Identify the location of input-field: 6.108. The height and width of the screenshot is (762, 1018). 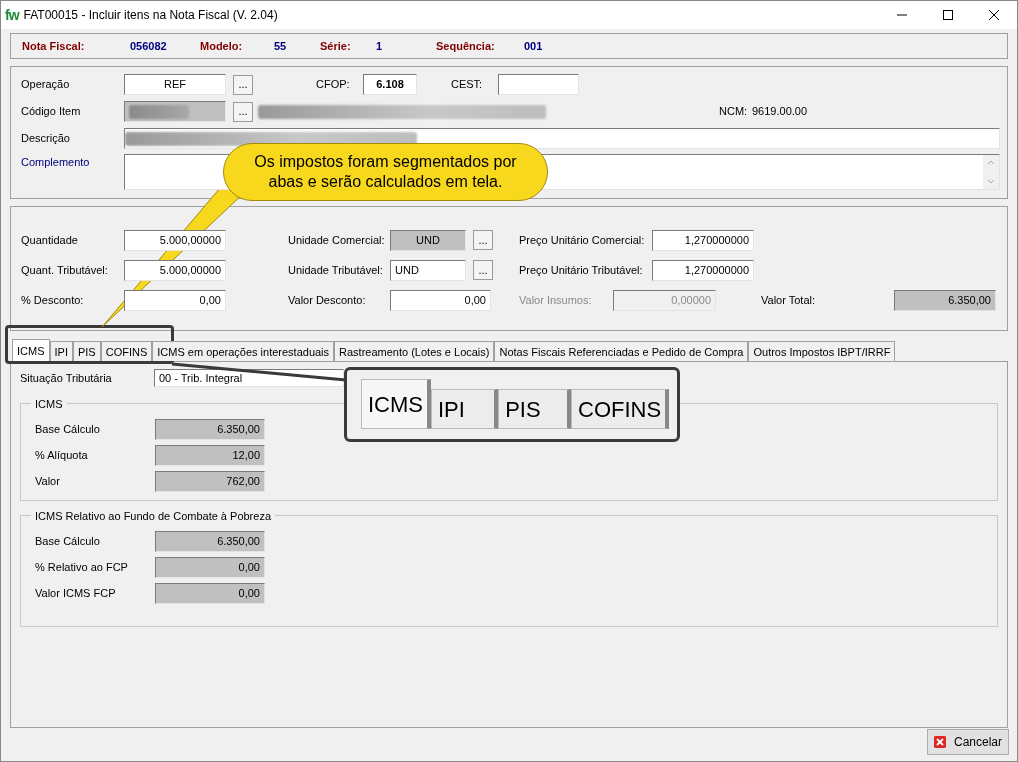
(390, 84).